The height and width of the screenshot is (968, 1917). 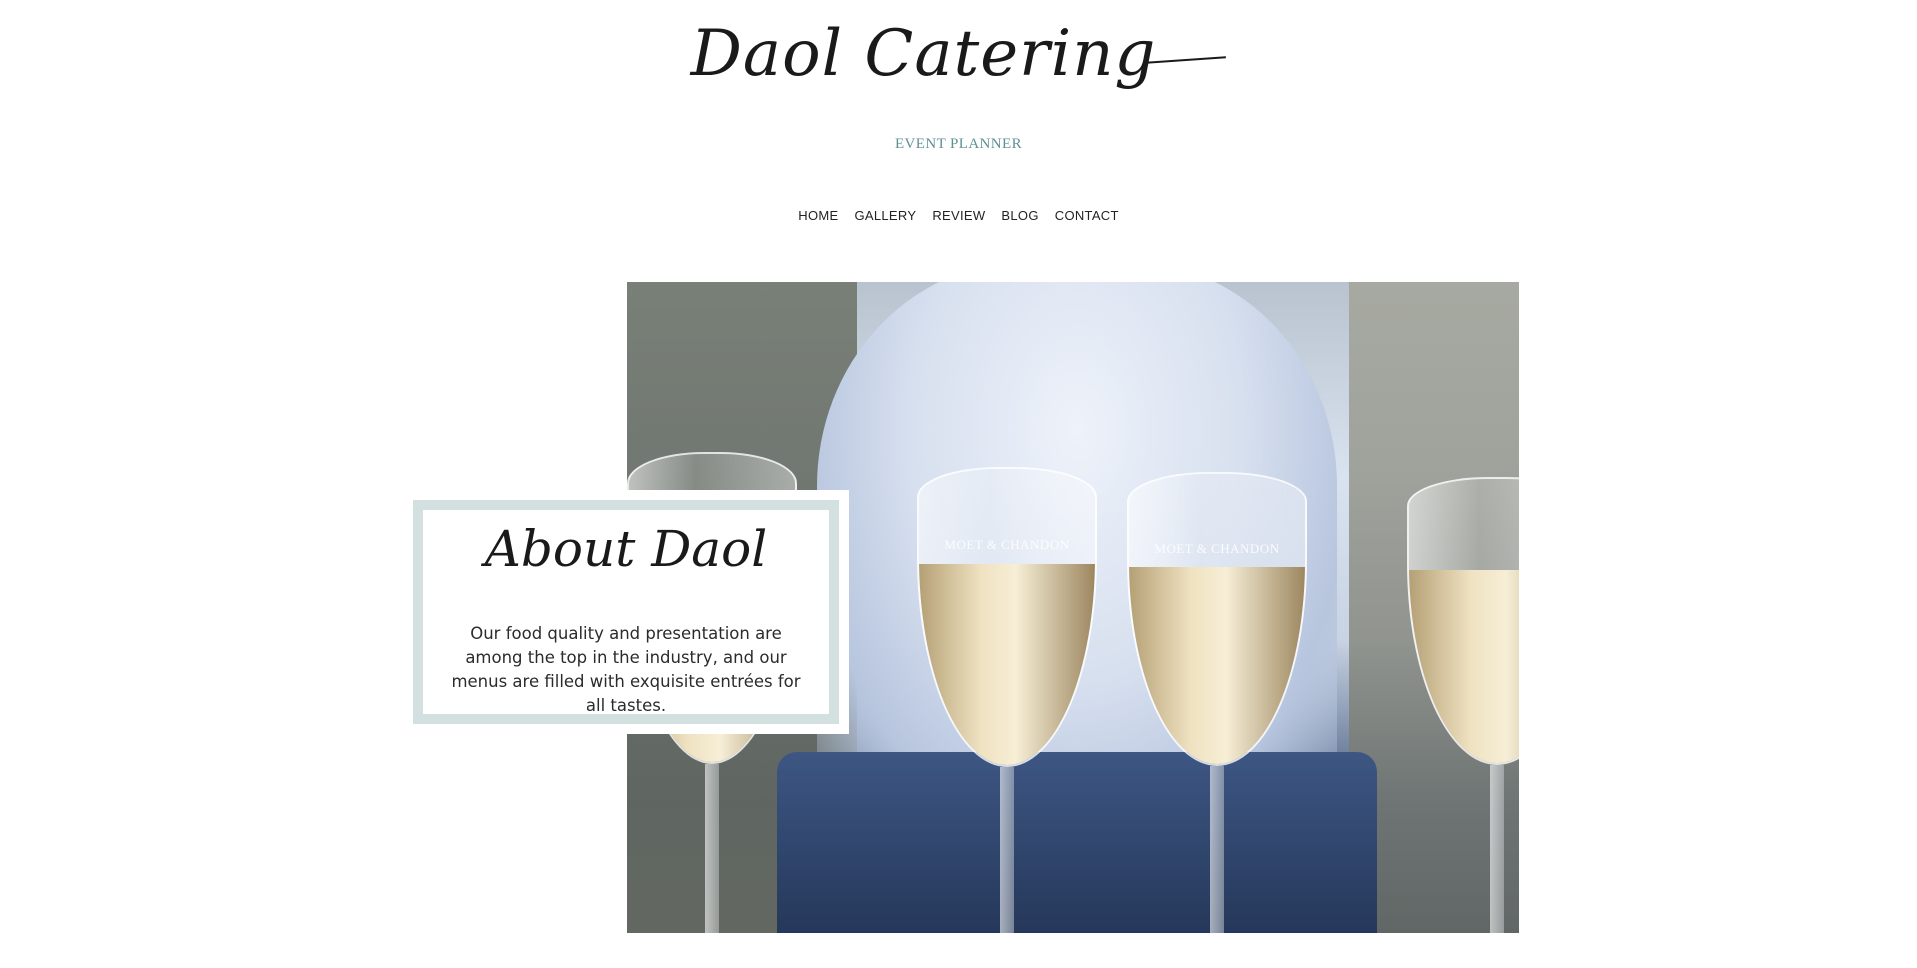 I want to click on main-nav: HOME GALLERY REVIEW BLOG CONTACT, so click(x=958, y=215).